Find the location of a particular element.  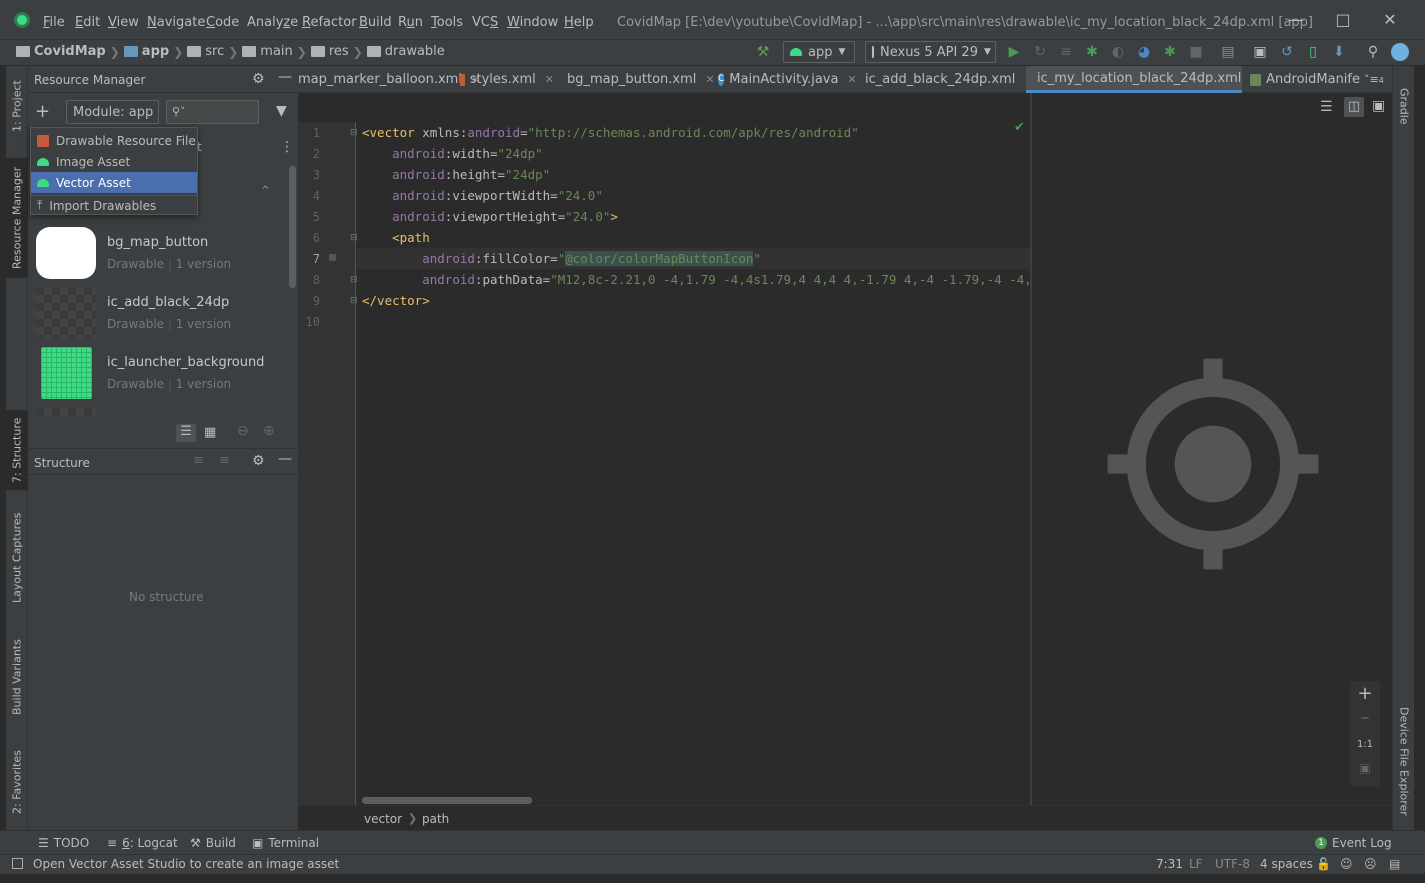

breadcrumb-vector: vector is located at coordinates (383, 819).